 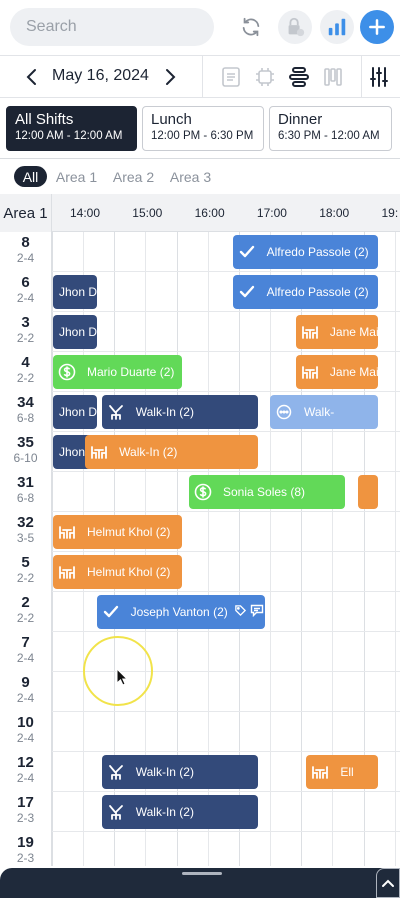 What do you see at coordinates (200, 213) in the screenshot?
I see `time-header-row: 14:00 15:00 16:00 17:00 18:00 19: Area 1` at bounding box center [200, 213].